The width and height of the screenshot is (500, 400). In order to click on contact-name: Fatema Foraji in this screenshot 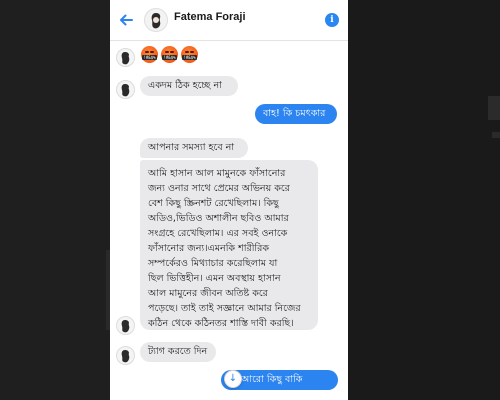, I will do `click(210, 17)`.